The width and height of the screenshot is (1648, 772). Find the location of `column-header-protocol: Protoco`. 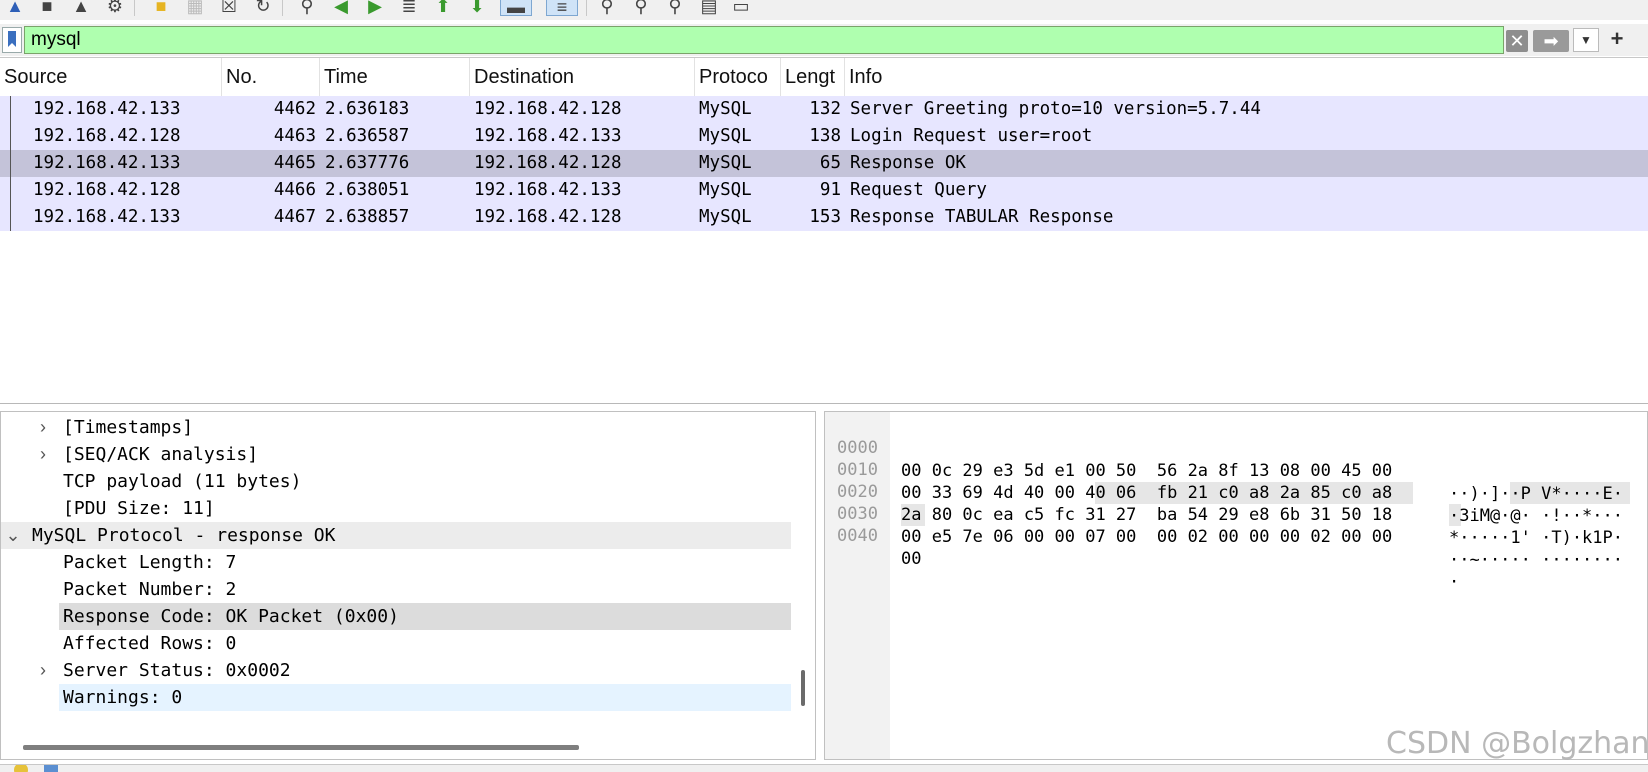

column-header-protocol: Protoco is located at coordinates (738, 77).